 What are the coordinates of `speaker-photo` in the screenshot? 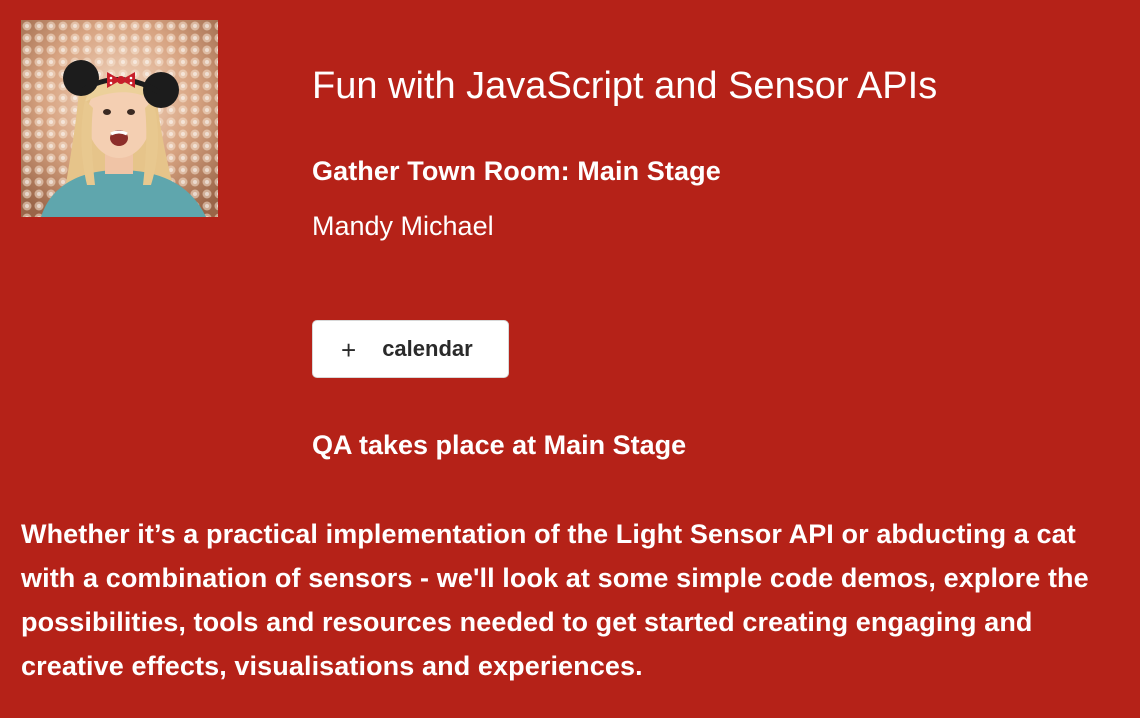 It's located at (119, 118).